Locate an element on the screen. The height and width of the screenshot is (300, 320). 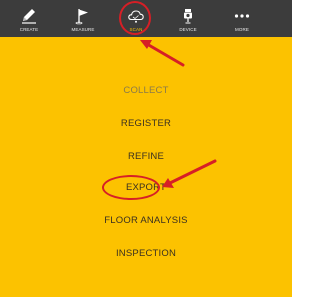
device-icon is located at coordinates (188, 16).